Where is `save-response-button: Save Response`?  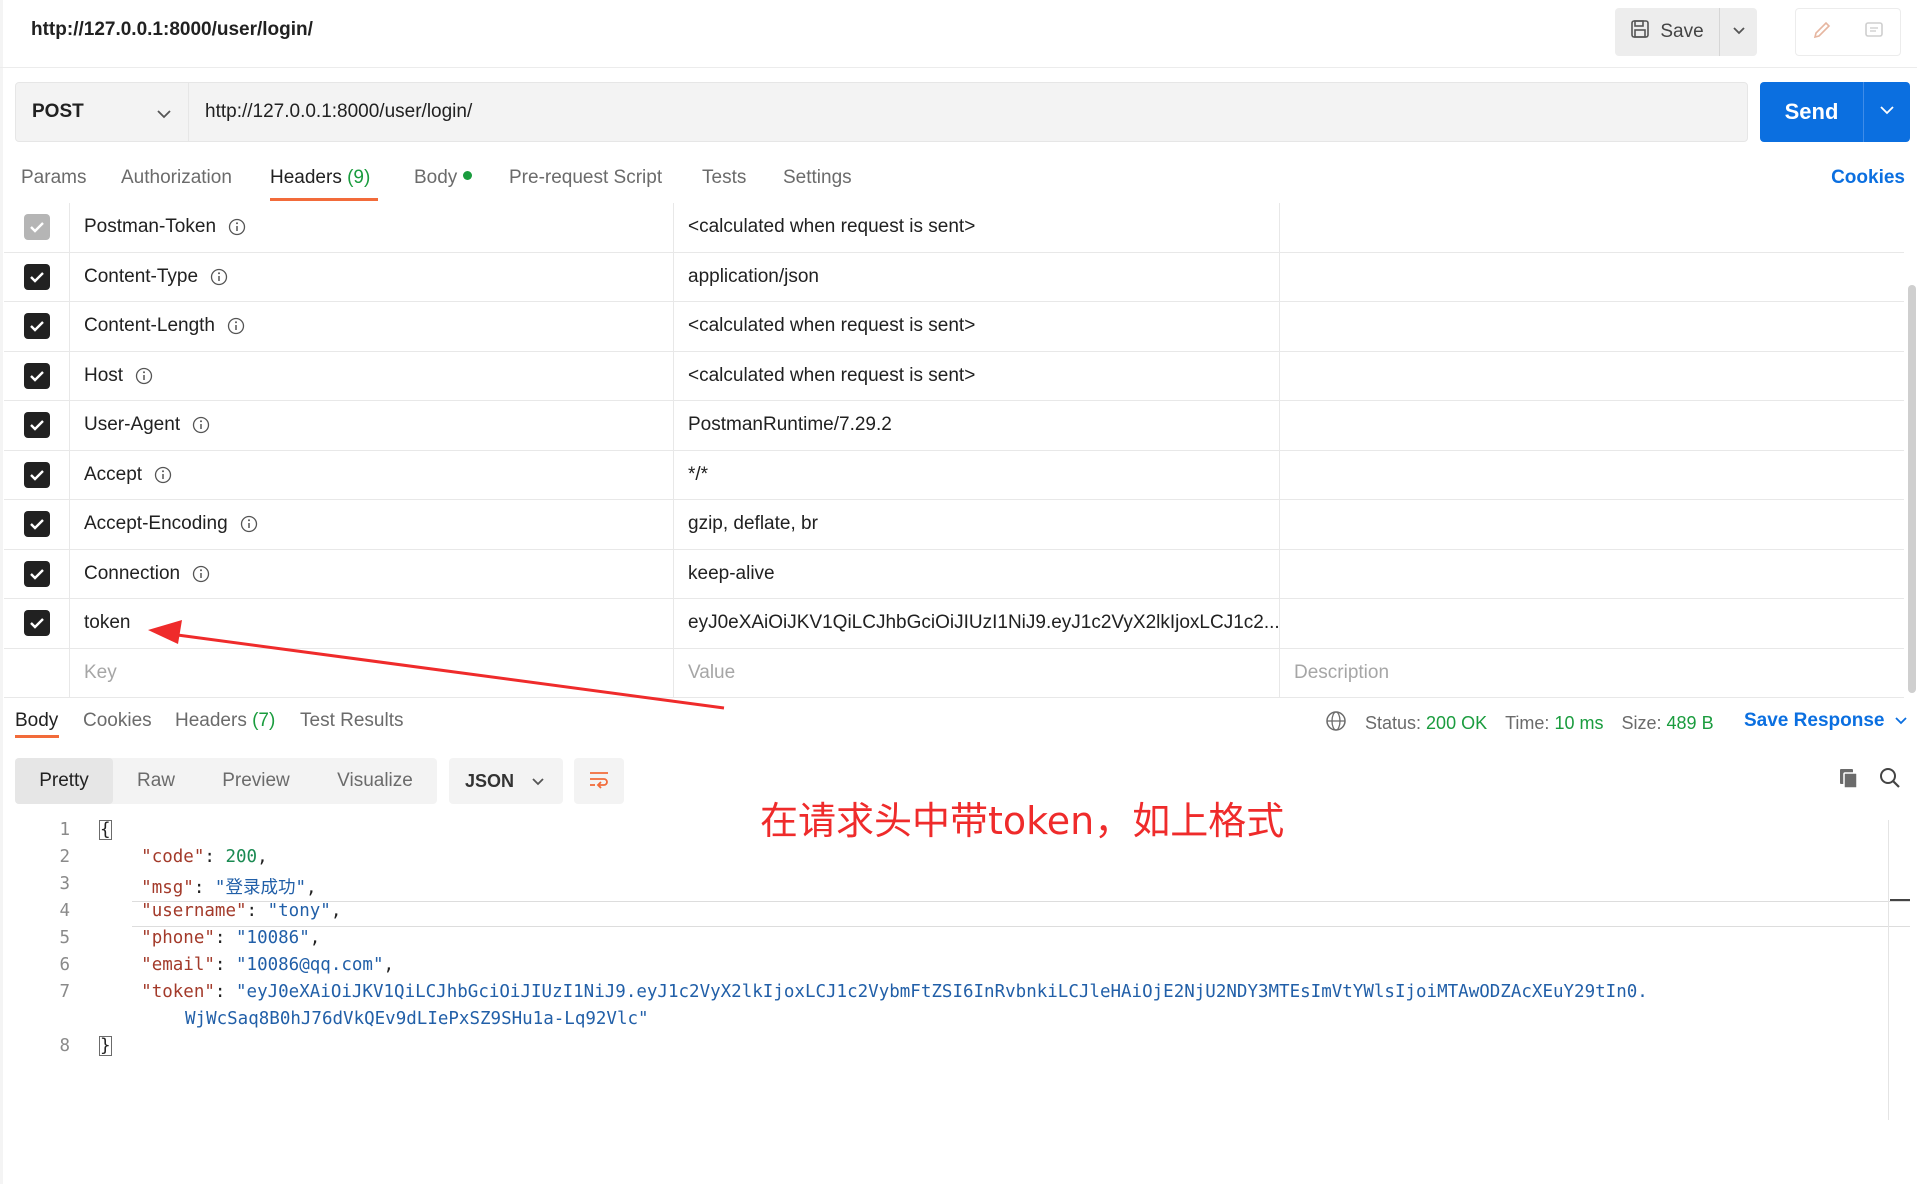
save-response-button: Save Response is located at coordinates (1826, 721).